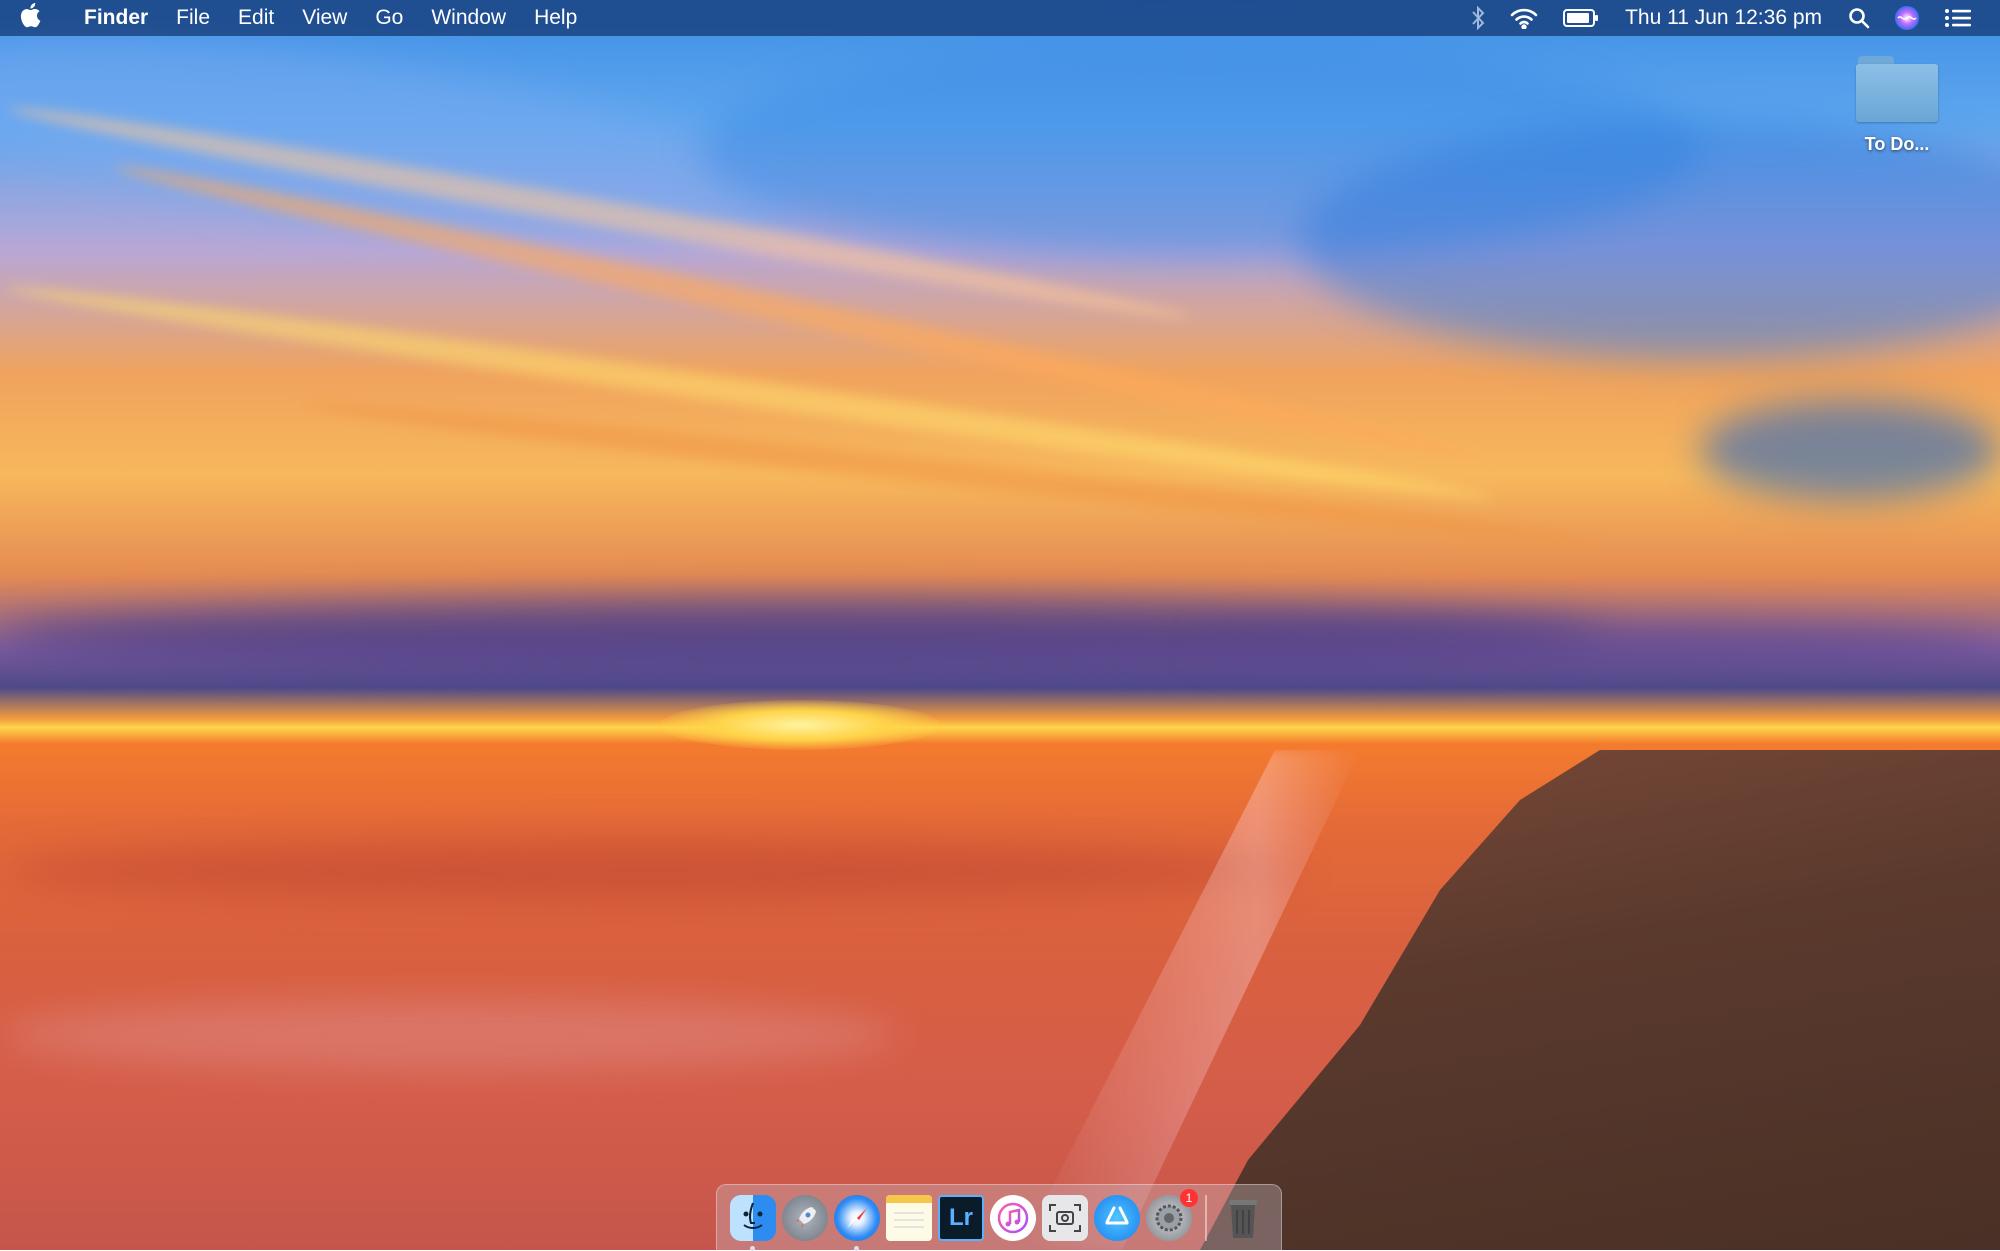 Image resolution: width=2000 pixels, height=1251 pixels. I want to click on menu-file: File, so click(193, 18).